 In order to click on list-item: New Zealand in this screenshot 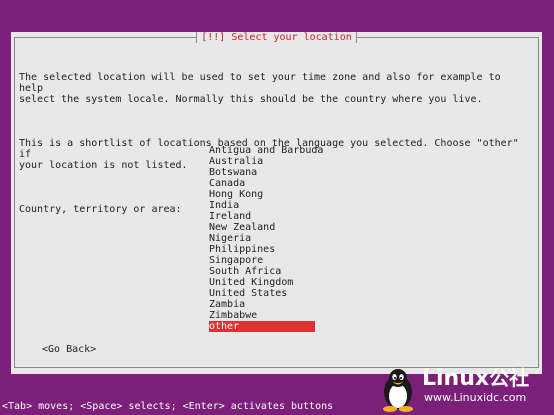, I will do `click(266, 227)`.